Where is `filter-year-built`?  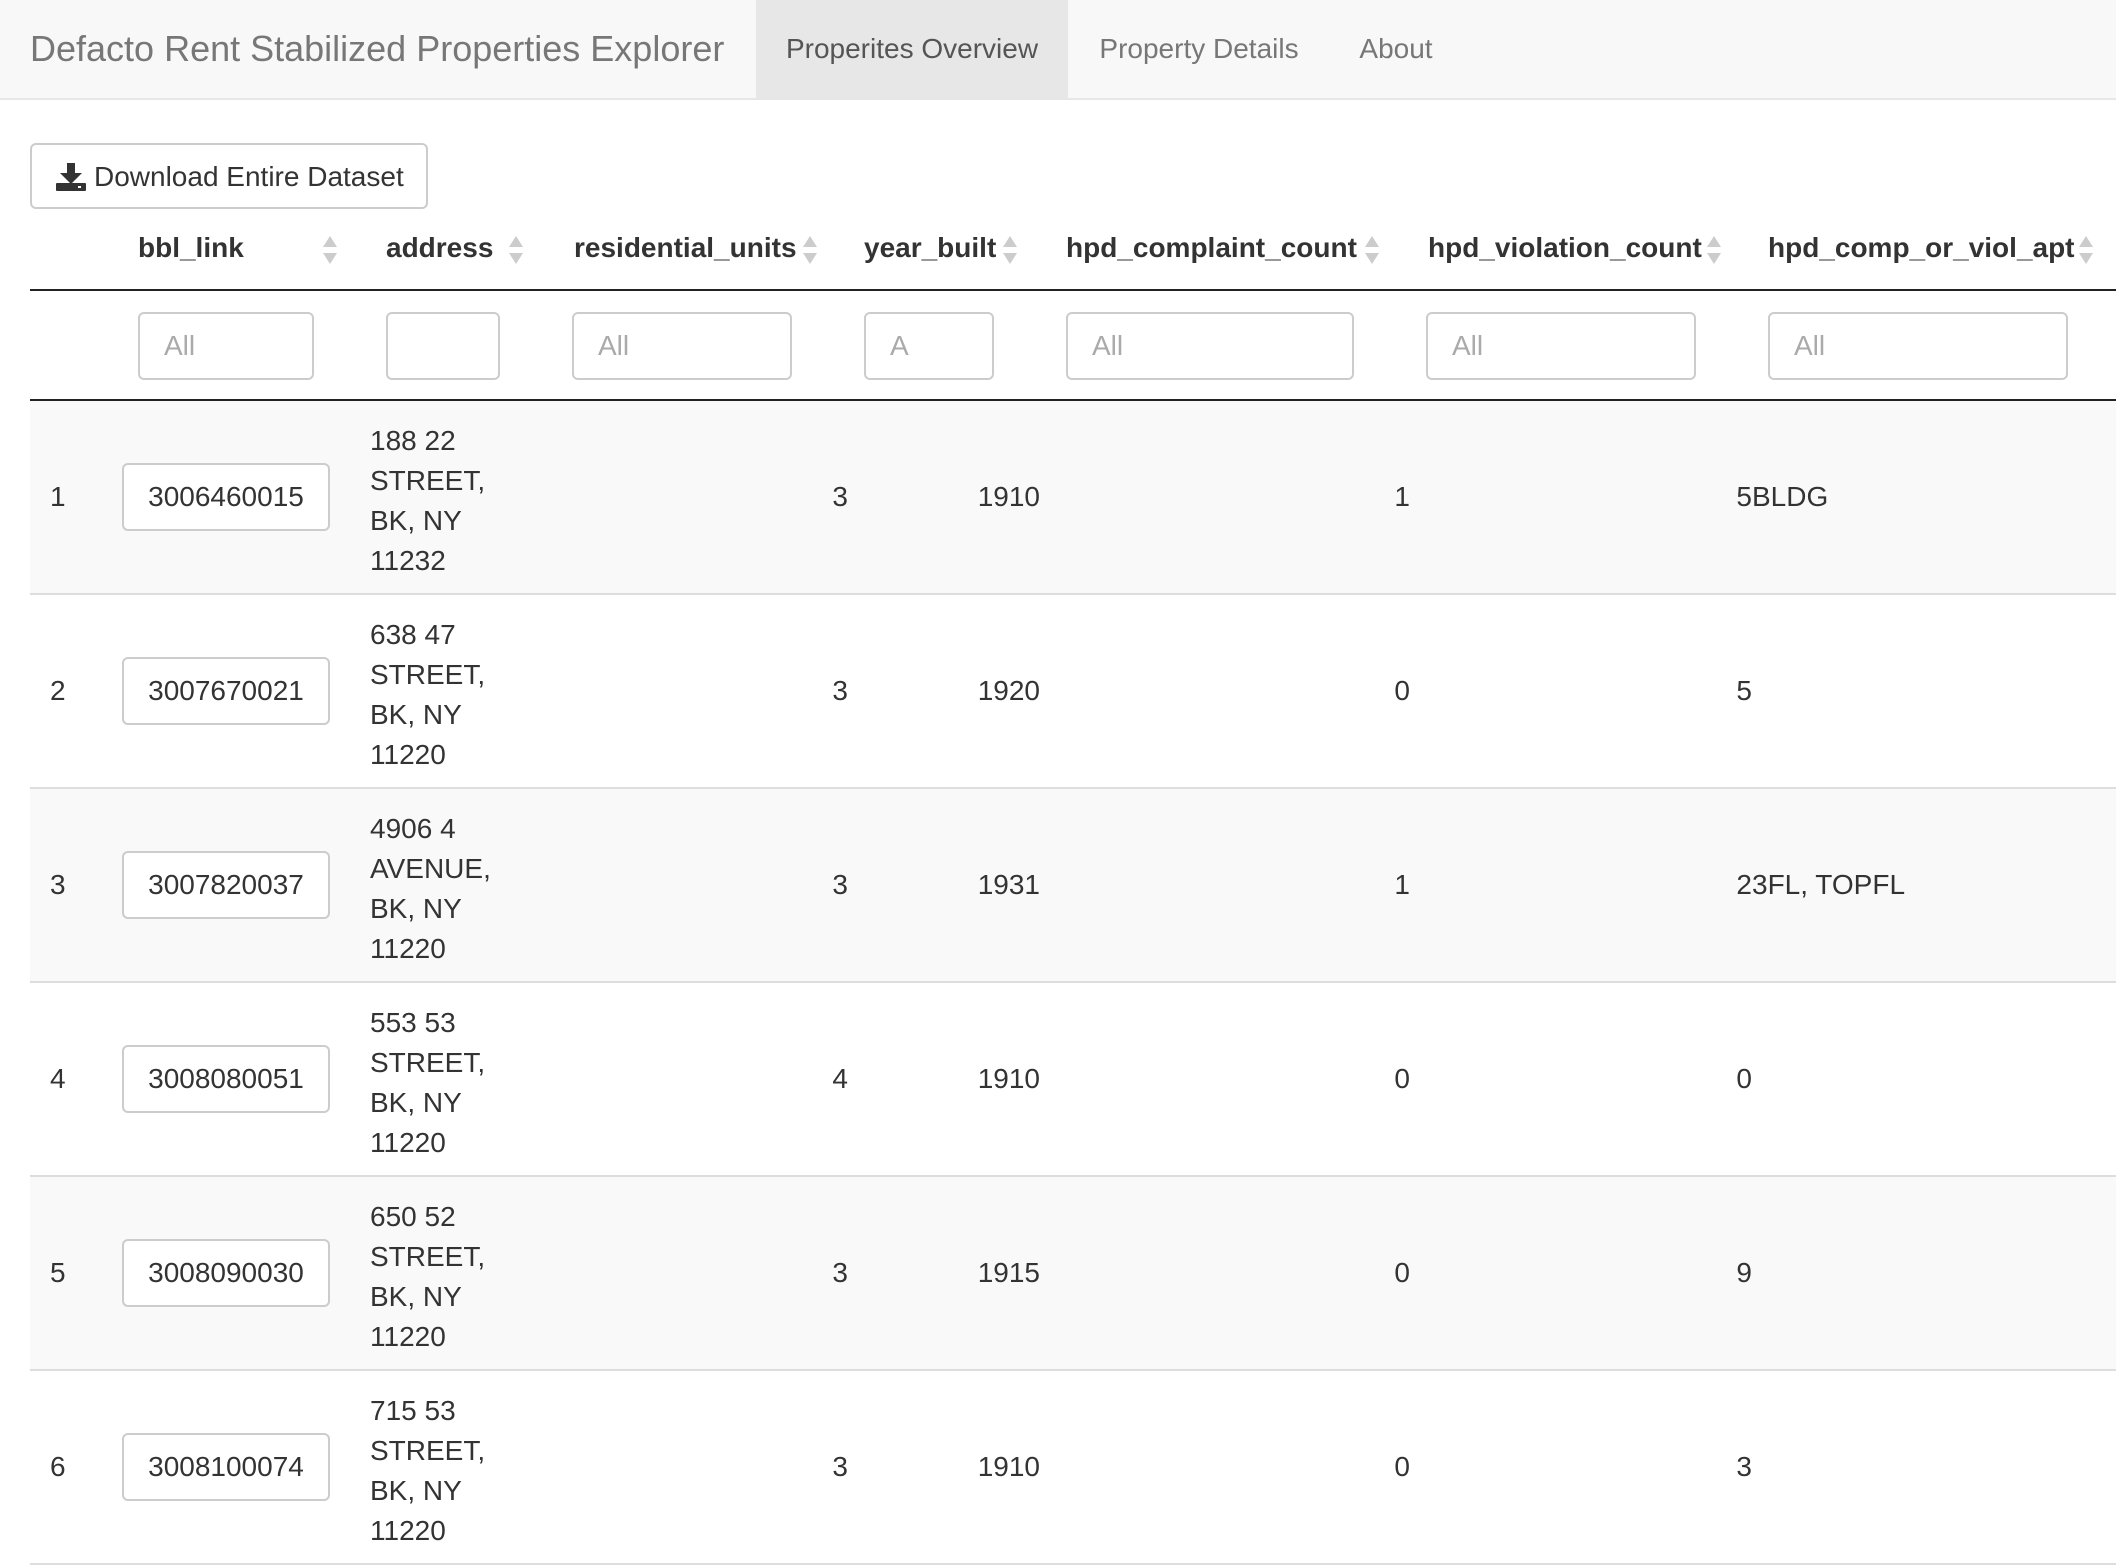
filter-year-built is located at coordinates (929, 346).